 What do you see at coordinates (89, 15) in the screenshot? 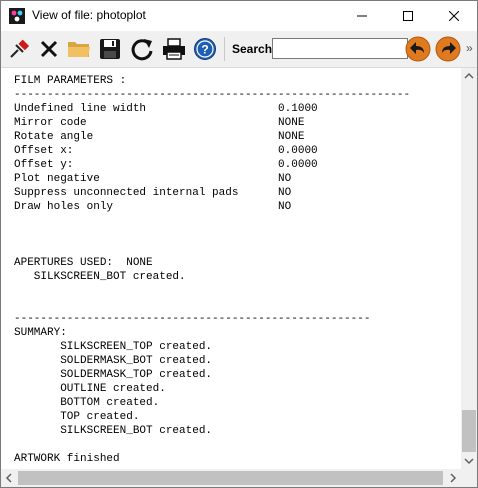
I see `window-title: View of file: photoplot` at bounding box center [89, 15].